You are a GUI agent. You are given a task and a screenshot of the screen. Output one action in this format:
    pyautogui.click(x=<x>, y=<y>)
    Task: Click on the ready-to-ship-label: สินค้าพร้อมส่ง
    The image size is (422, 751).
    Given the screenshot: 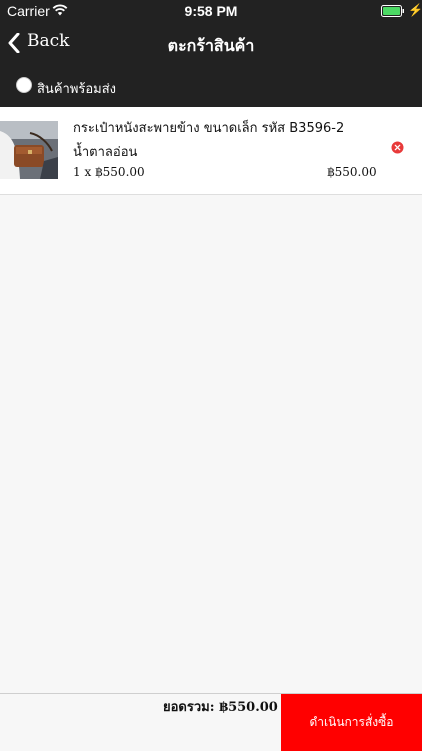 What is the action you would take?
    pyautogui.click(x=77, y=89)
    